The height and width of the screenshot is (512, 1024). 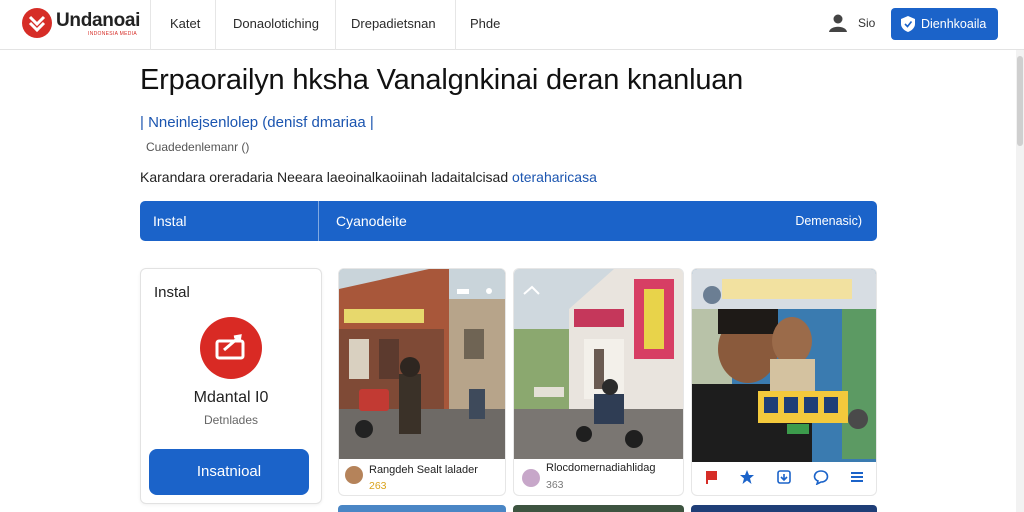 I want to click on menu-icon, so click(x=857, y=477).